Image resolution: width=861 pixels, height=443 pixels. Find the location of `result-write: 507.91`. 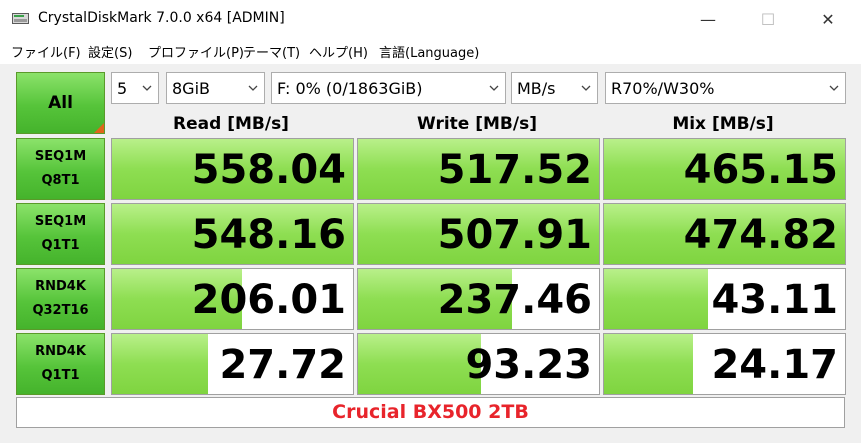

result-write: 507.91 is located at coordinates (478, 234).